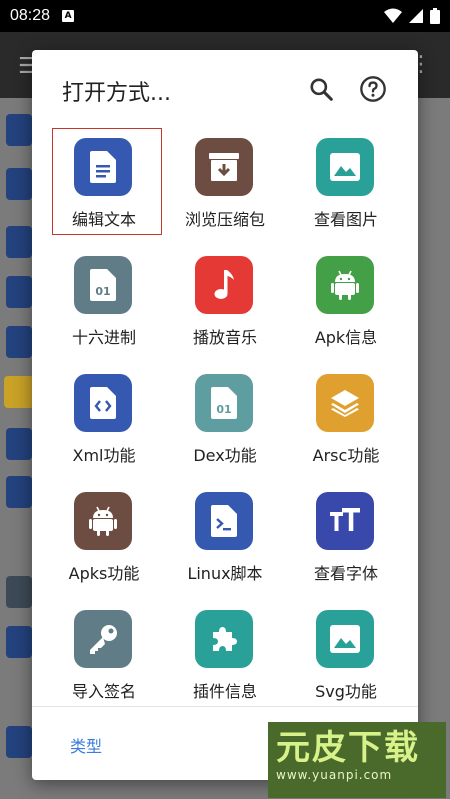 This screenshot has height=799, width=450. I want to click on app-item-view-image: 查看图片, so click(346, 180).